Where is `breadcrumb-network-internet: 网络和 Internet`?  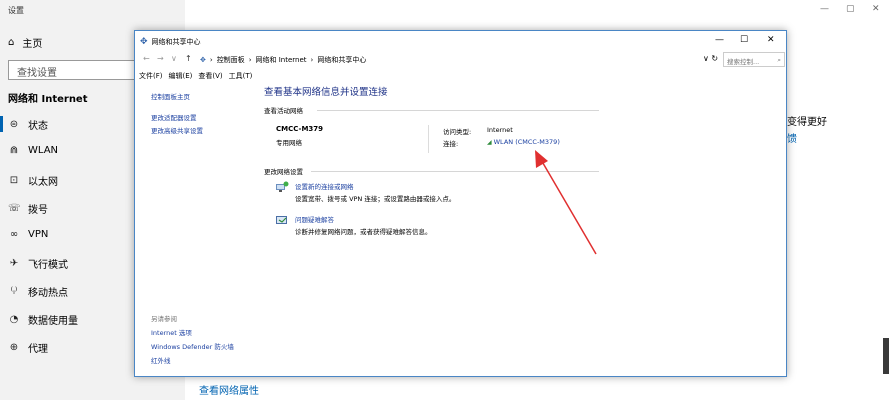
breadcrumb-network-internet: 网络和 Internet is located at coordinates (281, 60).